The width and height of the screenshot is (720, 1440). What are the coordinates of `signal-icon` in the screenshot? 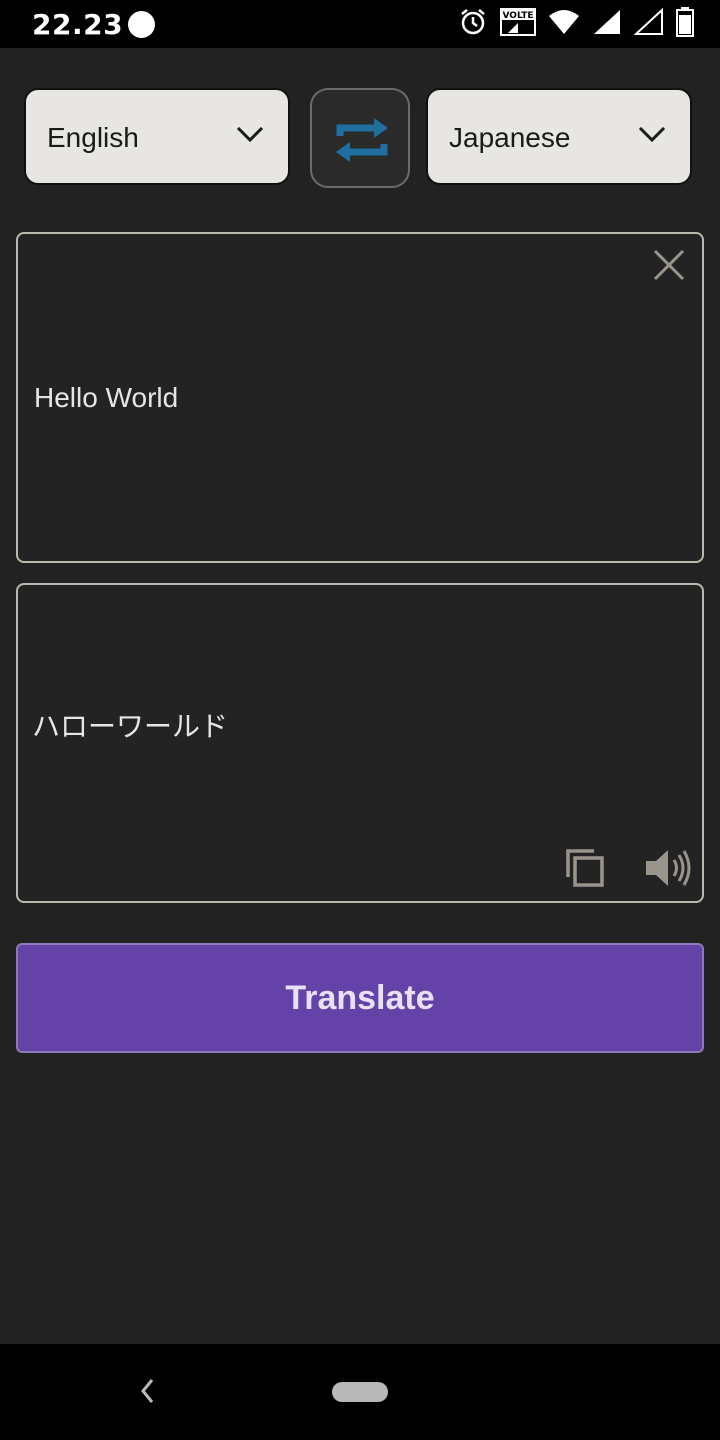 It's located at (607, 24).